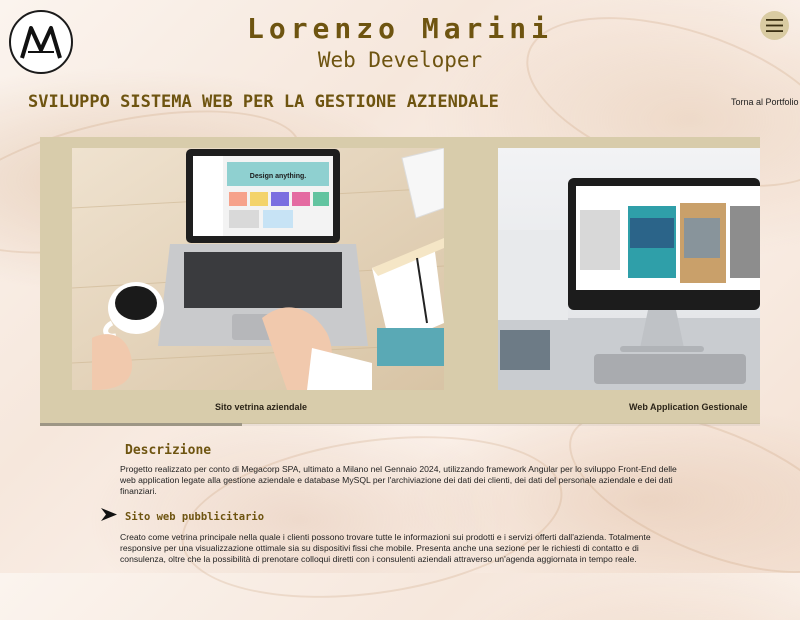  I want to click on back-to-portfolio-link: Torna al Portfolio, so click(765, 102).